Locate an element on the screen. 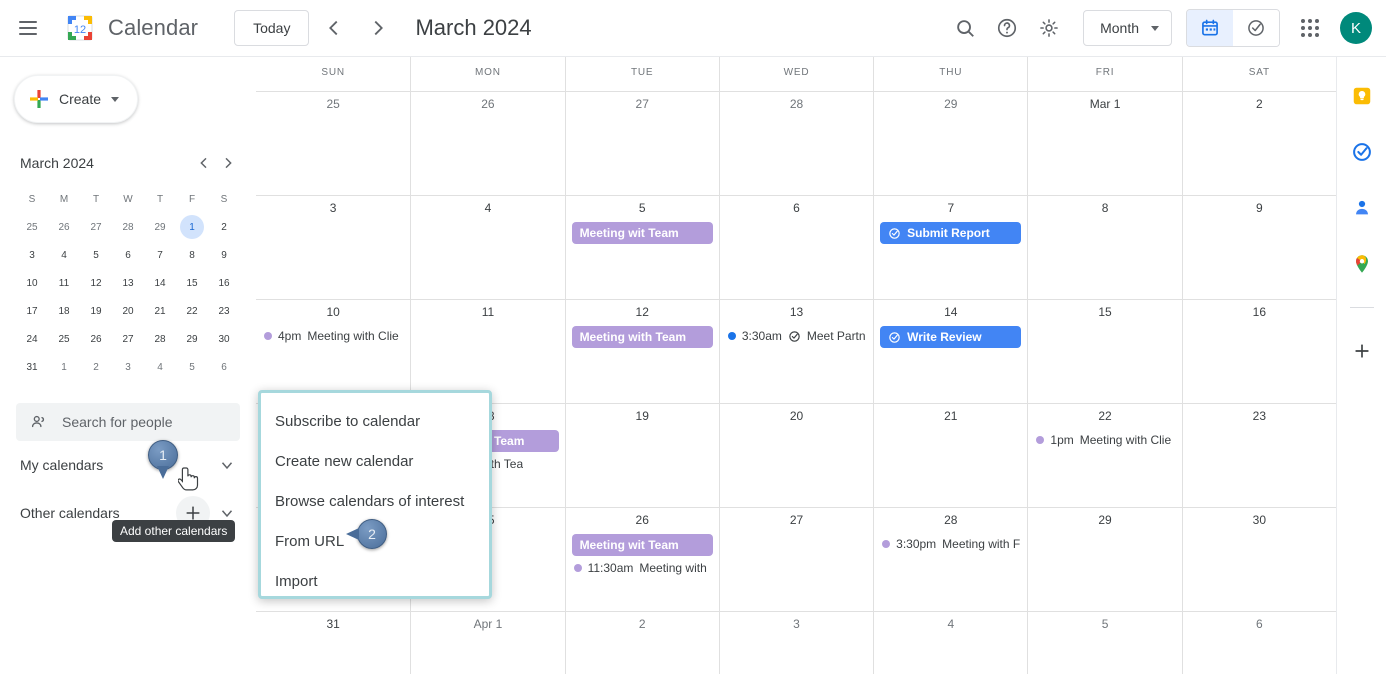  mini-calendar-day: 20 is located at coordinates (128, 311).